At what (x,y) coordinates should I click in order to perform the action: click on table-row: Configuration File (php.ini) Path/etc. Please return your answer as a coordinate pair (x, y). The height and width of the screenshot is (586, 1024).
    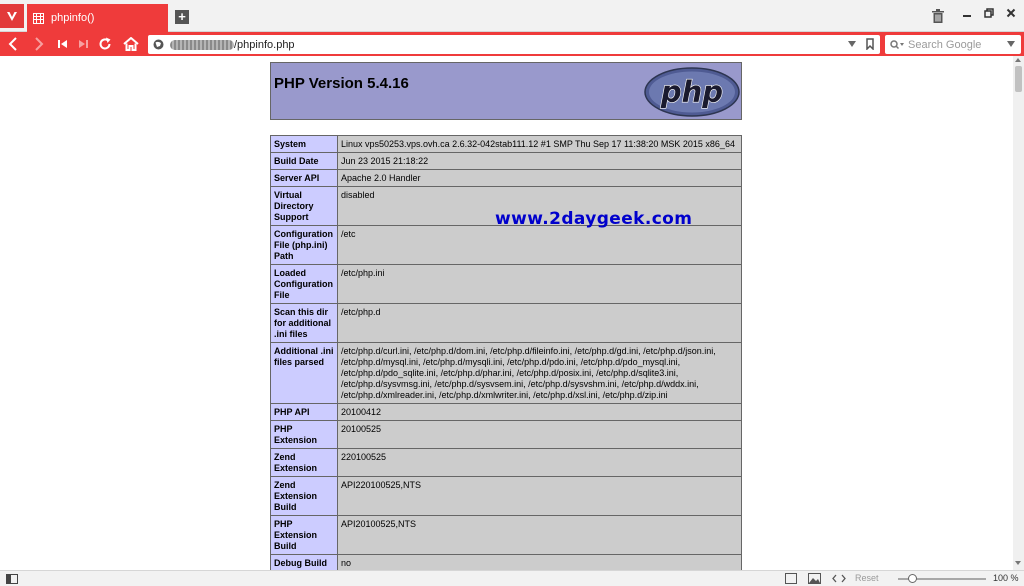
    Looking at the image, I should click on (506, 245).